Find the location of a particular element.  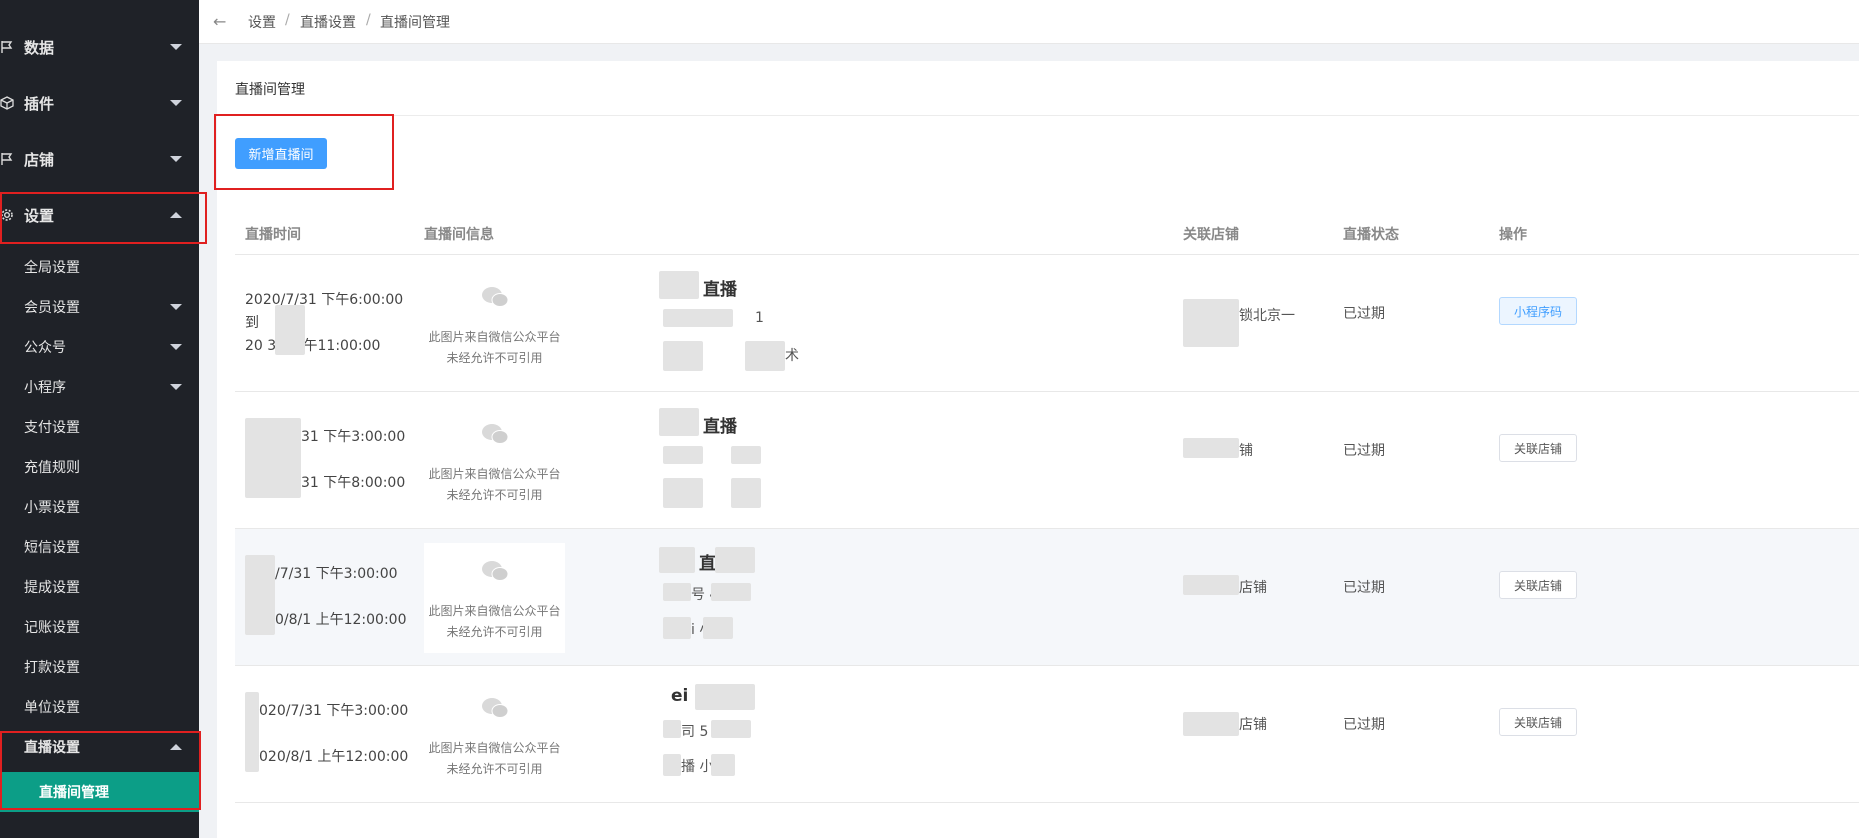

column-header: 直播状态 is located at coordinates (1371, 235).